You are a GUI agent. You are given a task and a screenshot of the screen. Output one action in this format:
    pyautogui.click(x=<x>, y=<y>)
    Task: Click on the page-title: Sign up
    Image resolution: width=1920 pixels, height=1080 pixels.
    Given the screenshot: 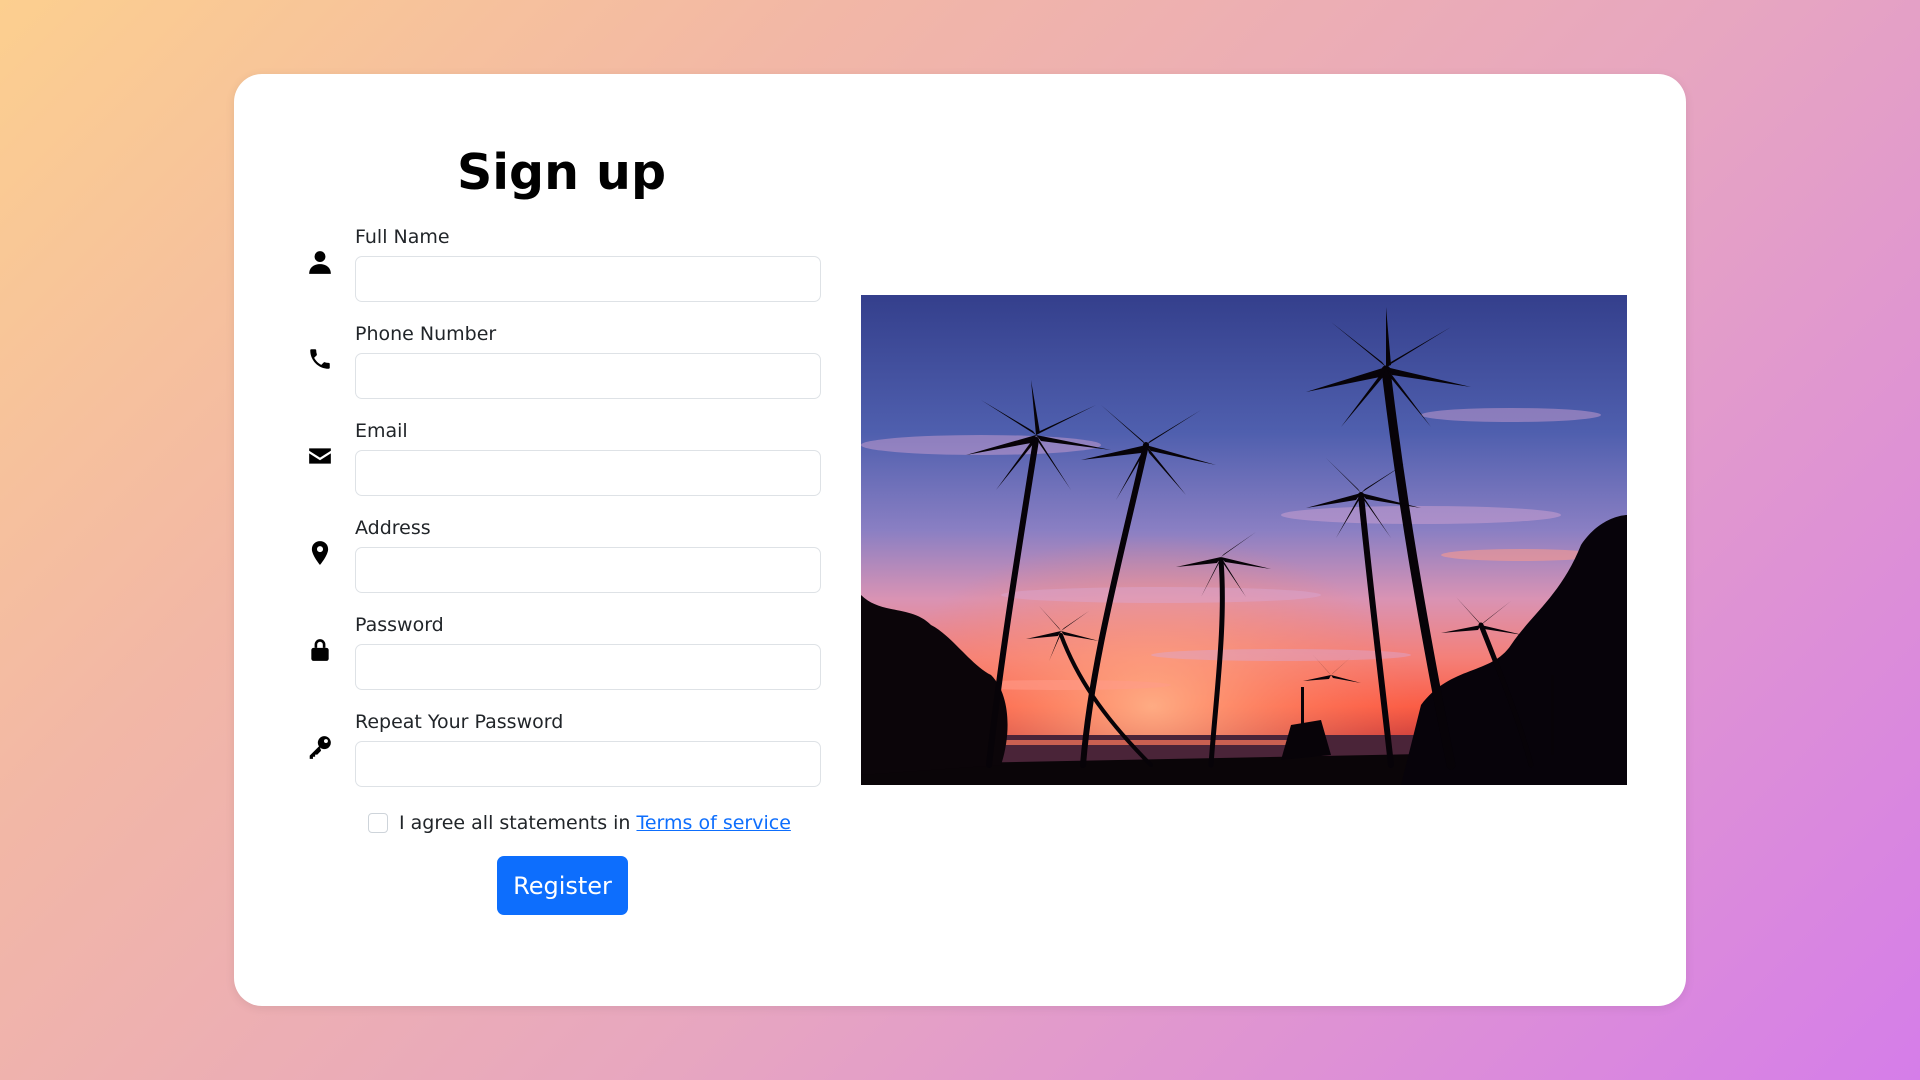 What is the action you would take?
    pyautogui.click(x=561, y=172)
    